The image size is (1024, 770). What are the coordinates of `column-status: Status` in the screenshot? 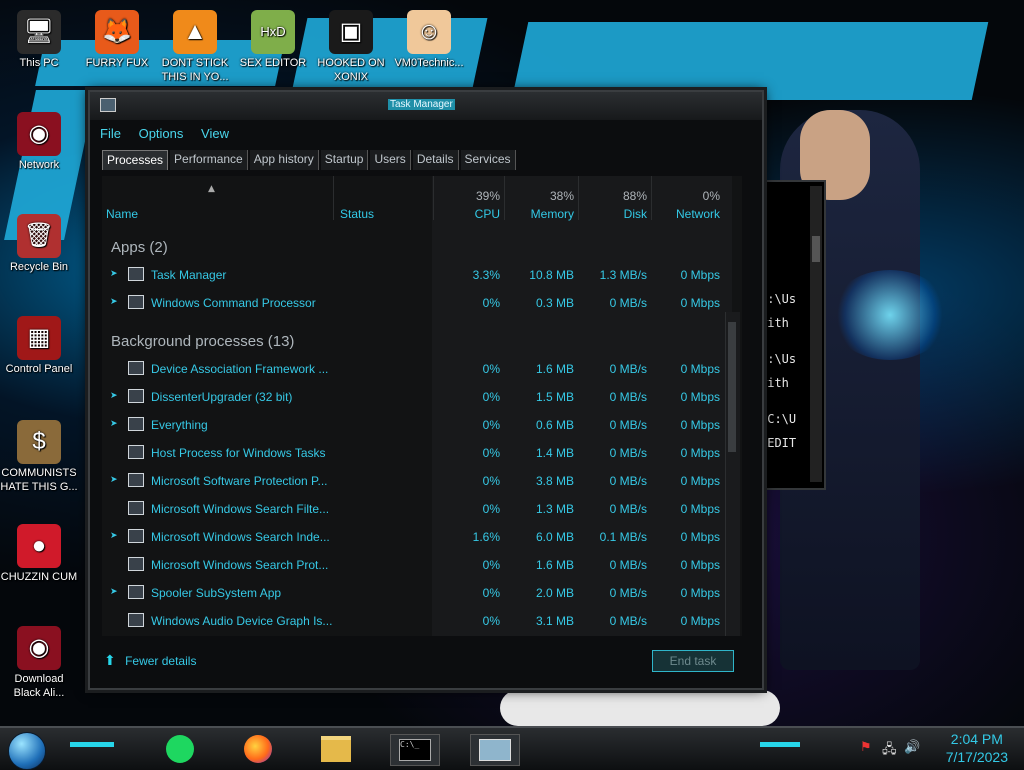 It's located at (357, 214).